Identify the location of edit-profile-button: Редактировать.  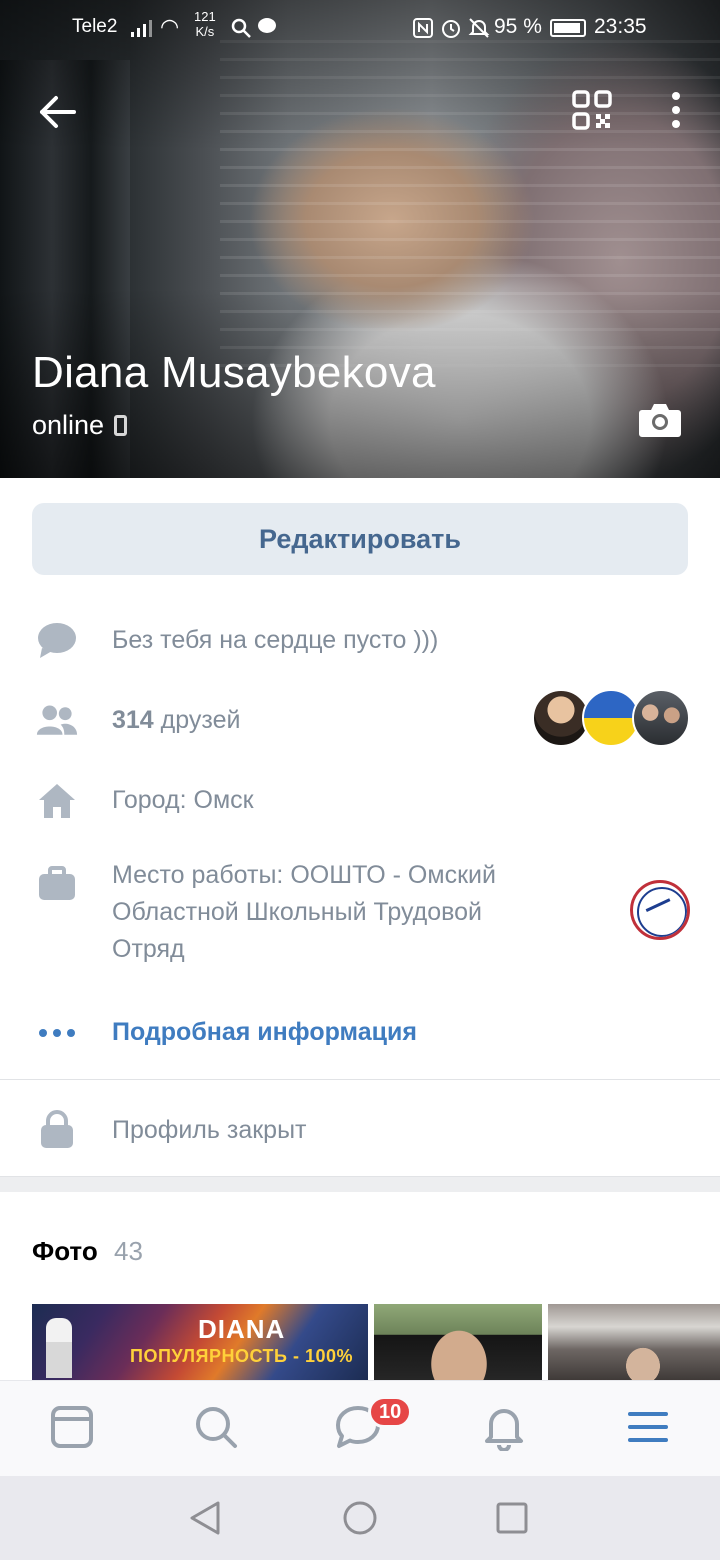
(360, 539).